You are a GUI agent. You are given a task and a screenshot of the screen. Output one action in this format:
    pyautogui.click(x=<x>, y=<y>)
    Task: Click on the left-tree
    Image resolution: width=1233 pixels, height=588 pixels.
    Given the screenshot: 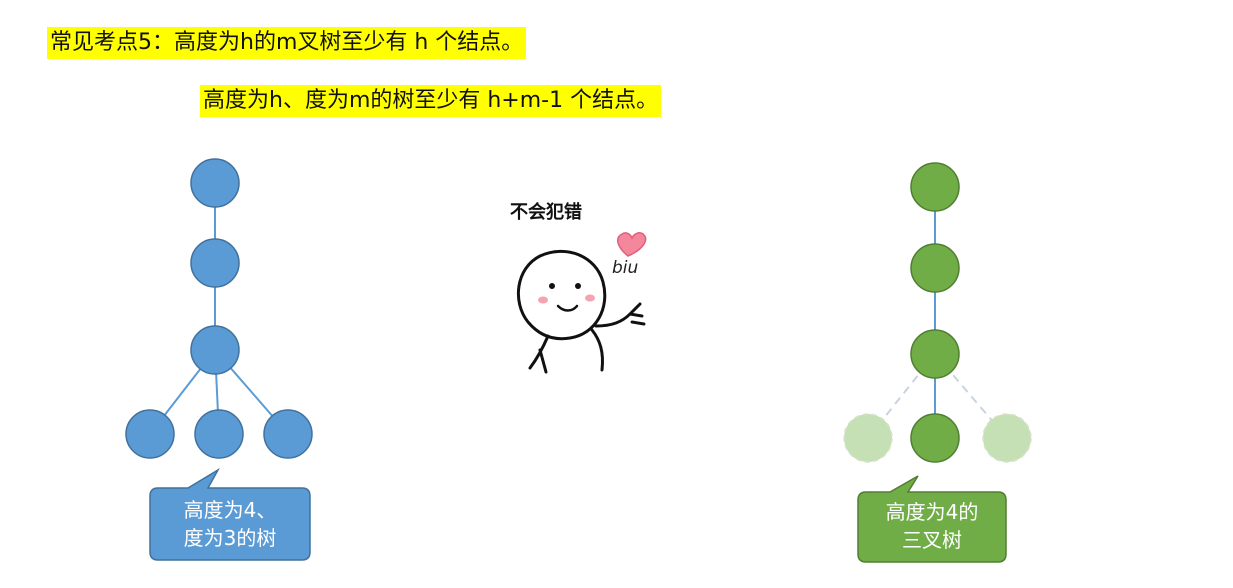 What is the action you would take?
    pyautogui.click(x=219, y=308)
    